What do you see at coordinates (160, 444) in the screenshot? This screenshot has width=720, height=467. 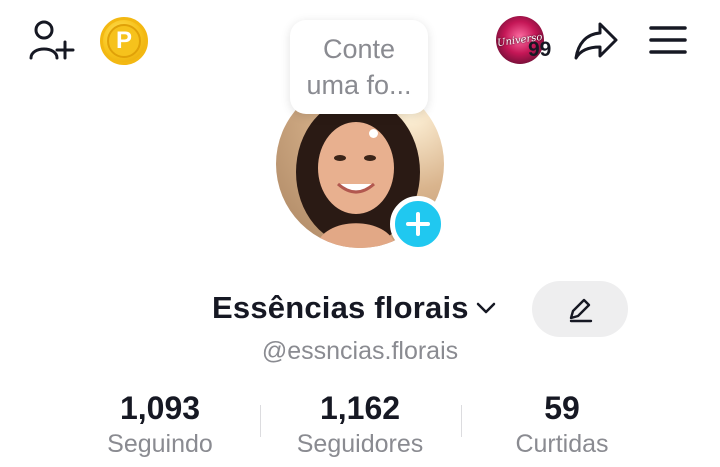 I see `stat-following-label: Seguindo` at bounding box center [160, 444].